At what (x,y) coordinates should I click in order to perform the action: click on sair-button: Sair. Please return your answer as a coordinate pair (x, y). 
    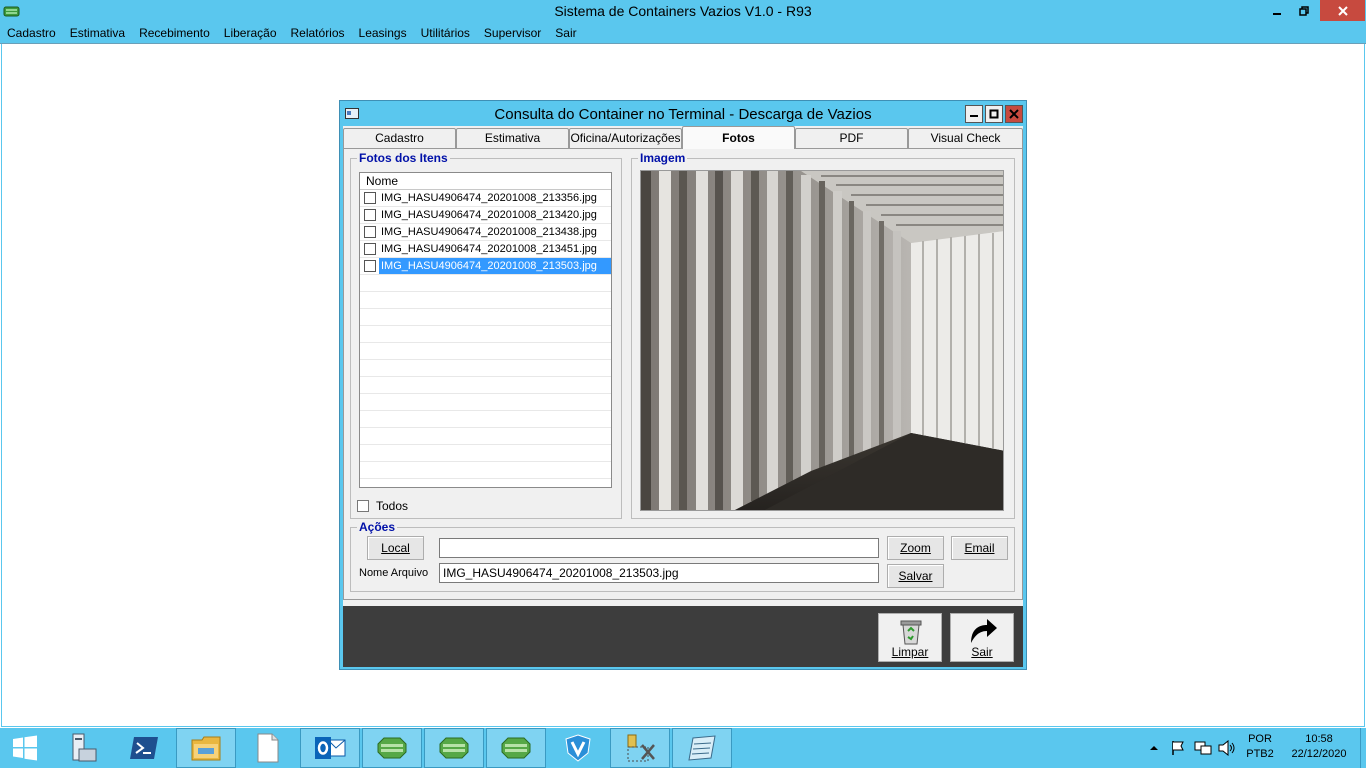
    Looking at the image, I should click on (982, 637).